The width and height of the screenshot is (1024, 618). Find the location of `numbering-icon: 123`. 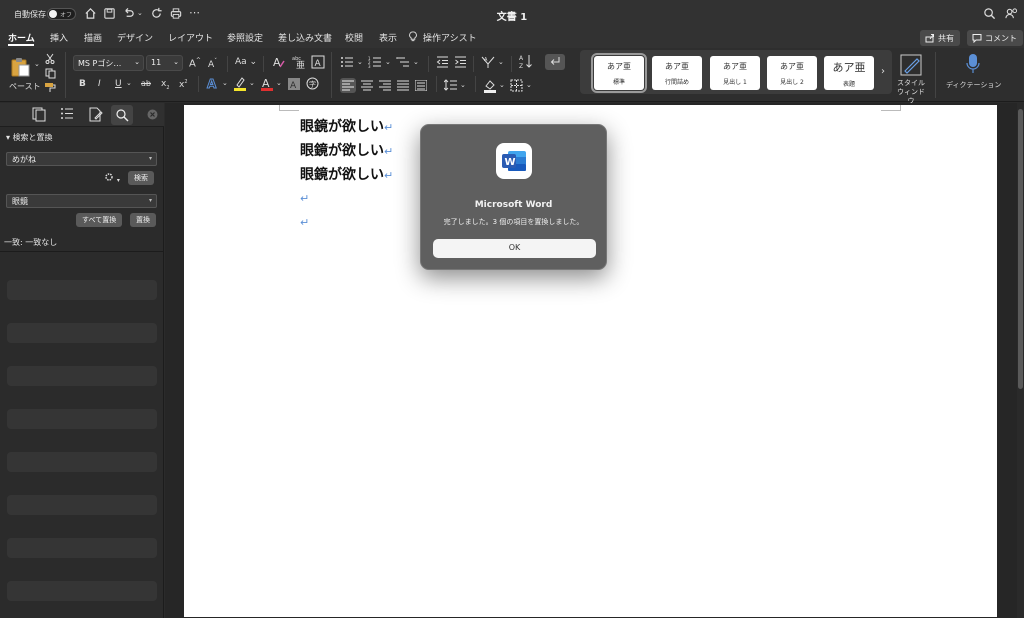

numbering-icon: 123 is located at coordinates (375, 63).